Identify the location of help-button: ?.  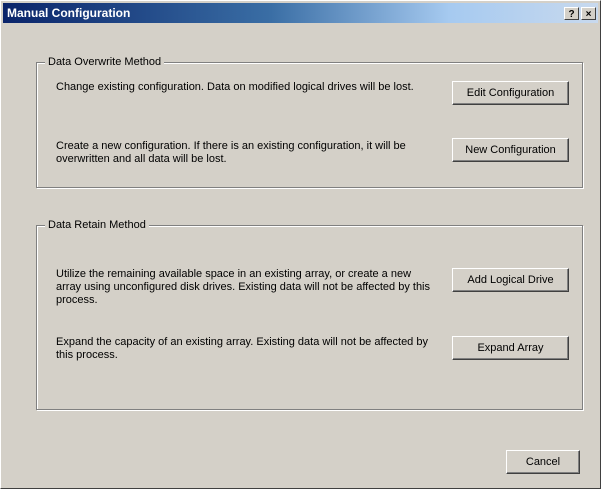
(571, 13).